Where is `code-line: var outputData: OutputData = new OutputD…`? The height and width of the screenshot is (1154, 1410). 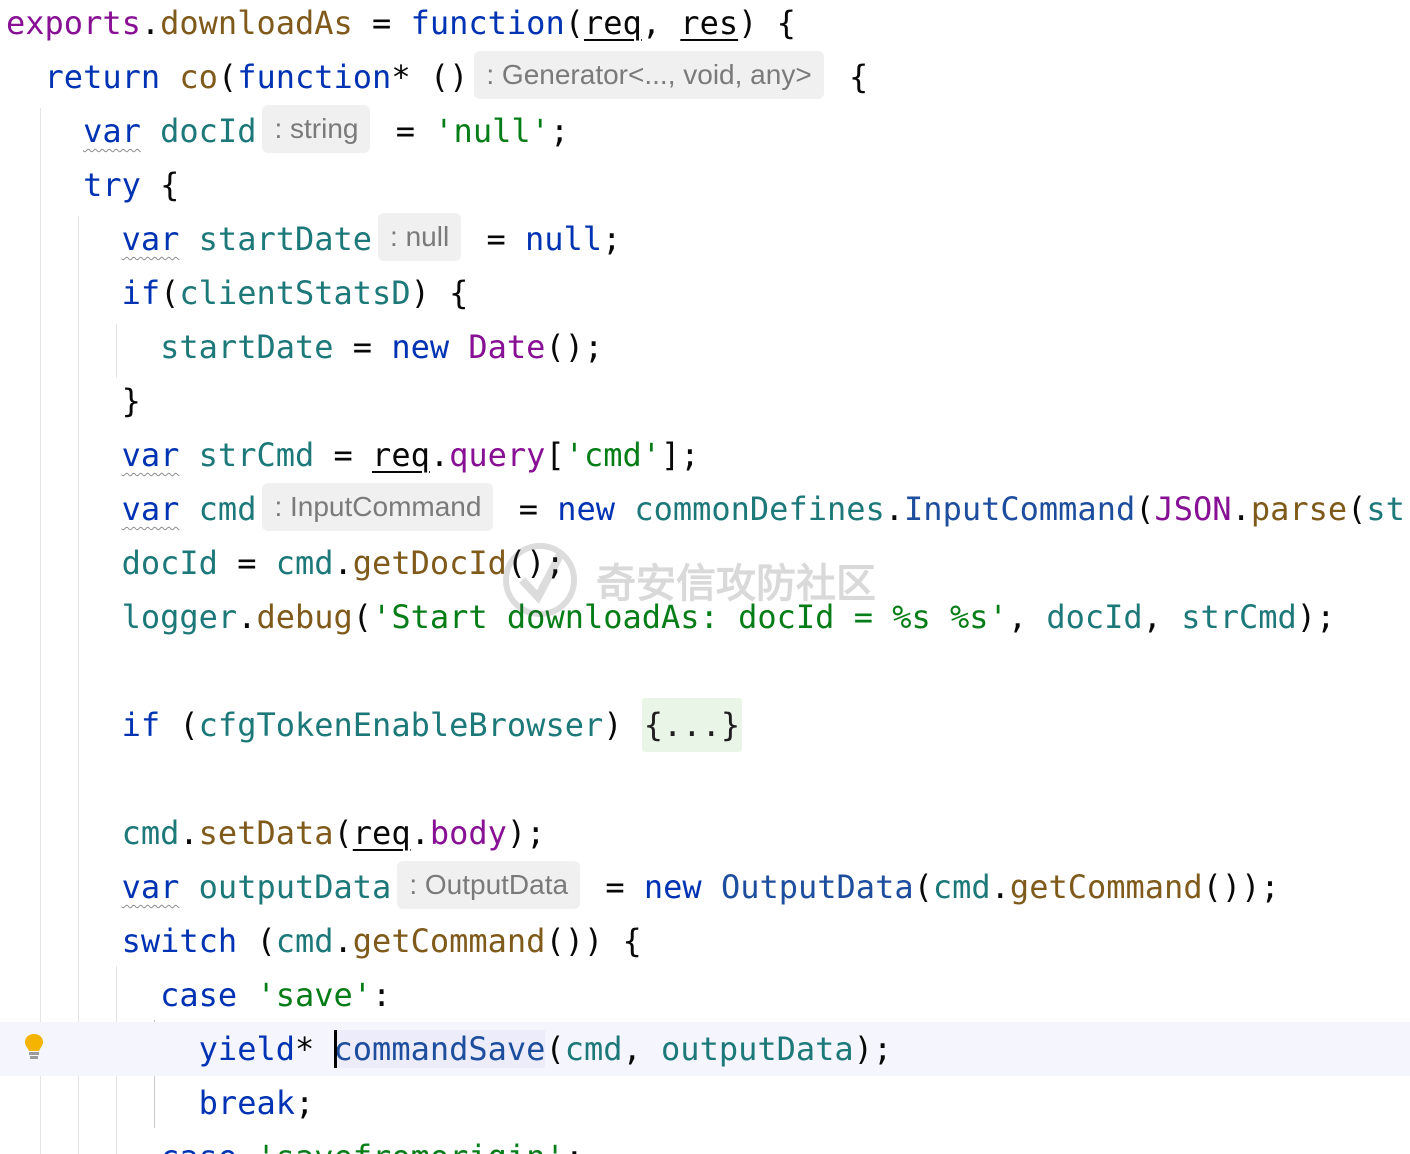
code-line: var outputData: OutputData = new OutputD… is located at coordinates (705, 887).